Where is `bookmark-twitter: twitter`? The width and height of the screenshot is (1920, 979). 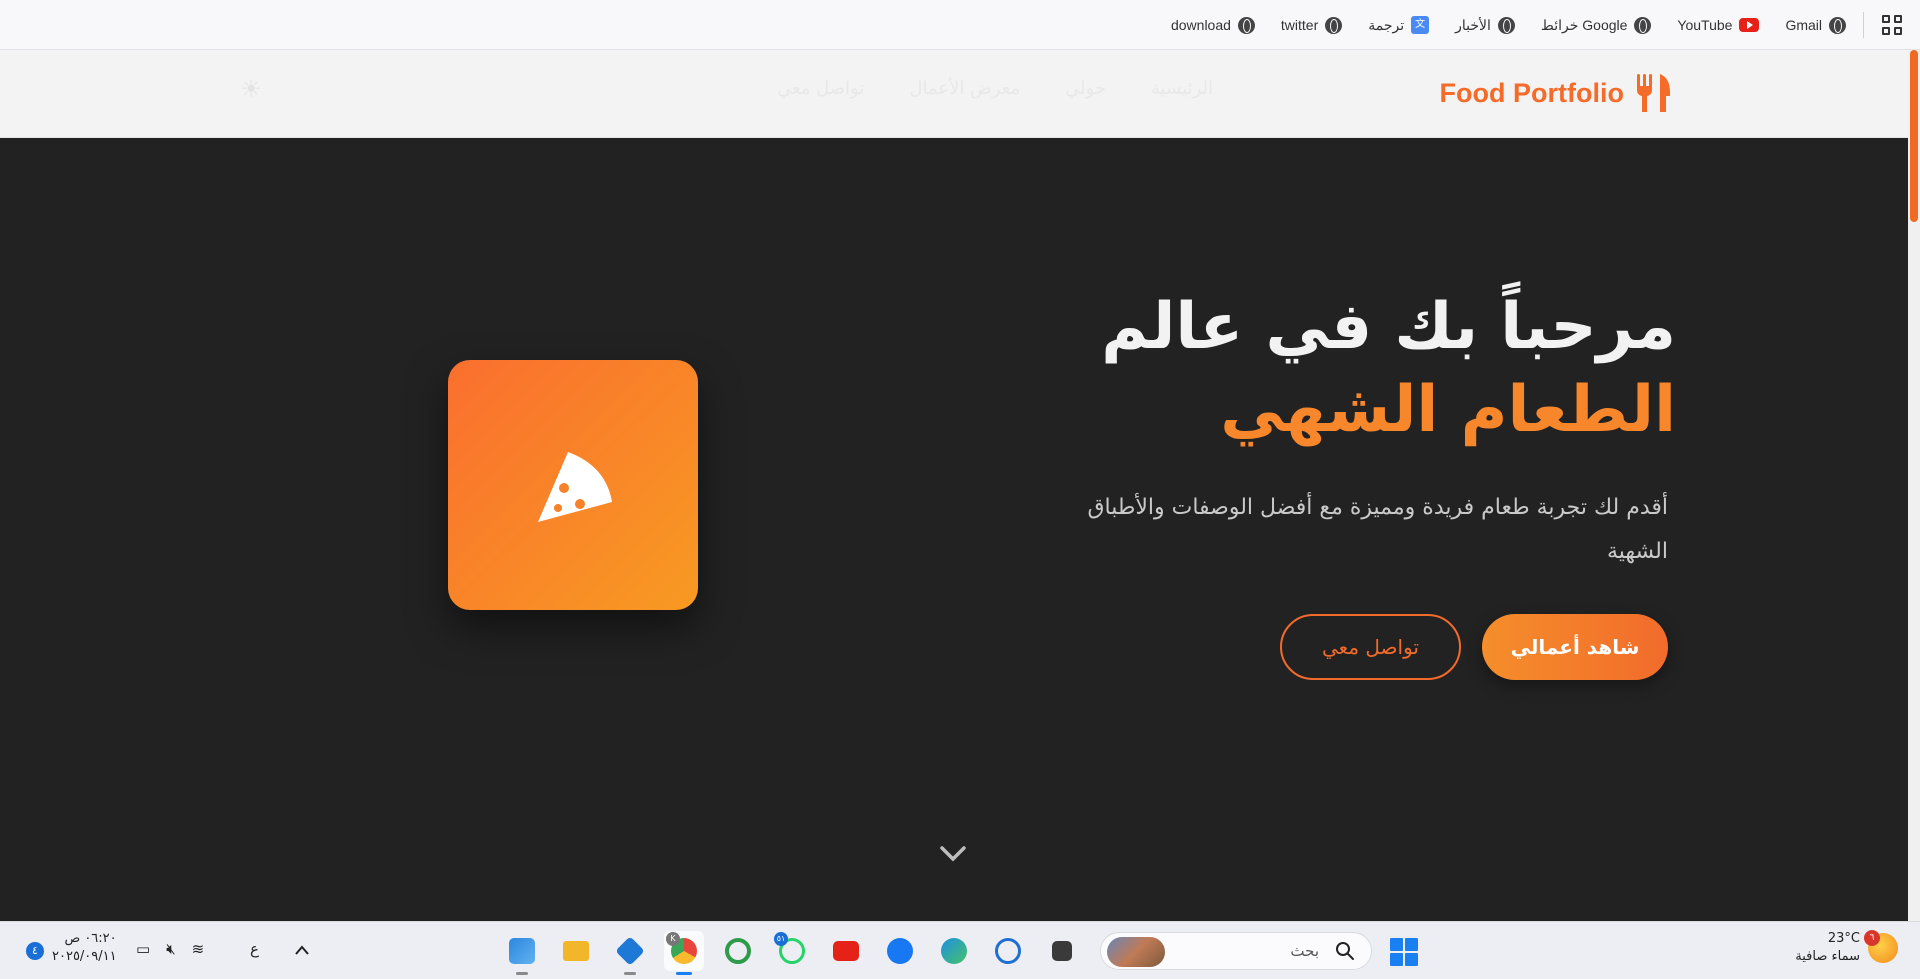
bookmark-twitter: twitter is located at coordinates (1311, 25).